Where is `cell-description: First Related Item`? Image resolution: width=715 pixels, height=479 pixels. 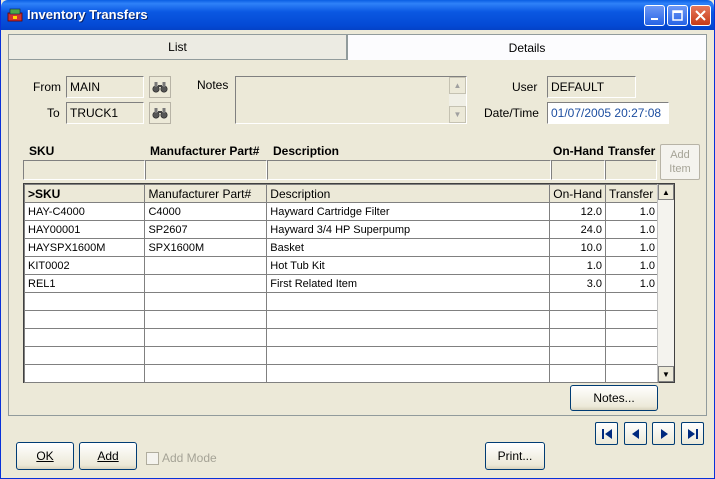 cell-description: First Related Item is located at coordinates (408, 283).